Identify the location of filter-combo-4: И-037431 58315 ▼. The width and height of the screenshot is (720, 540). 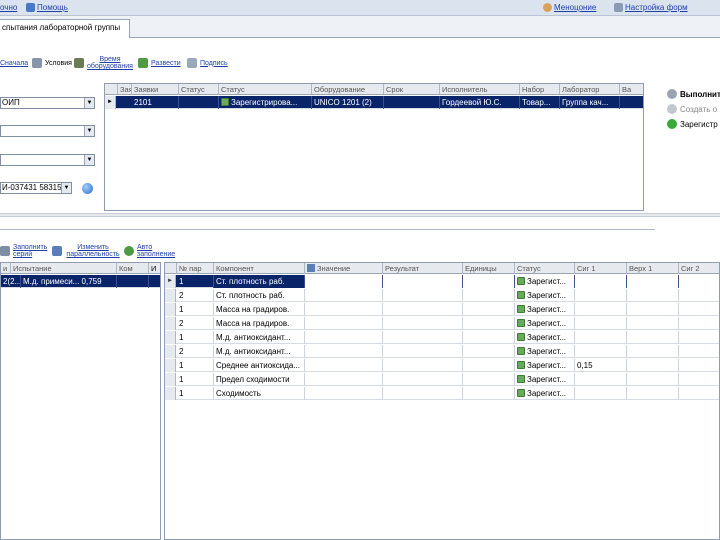
(36, 188).